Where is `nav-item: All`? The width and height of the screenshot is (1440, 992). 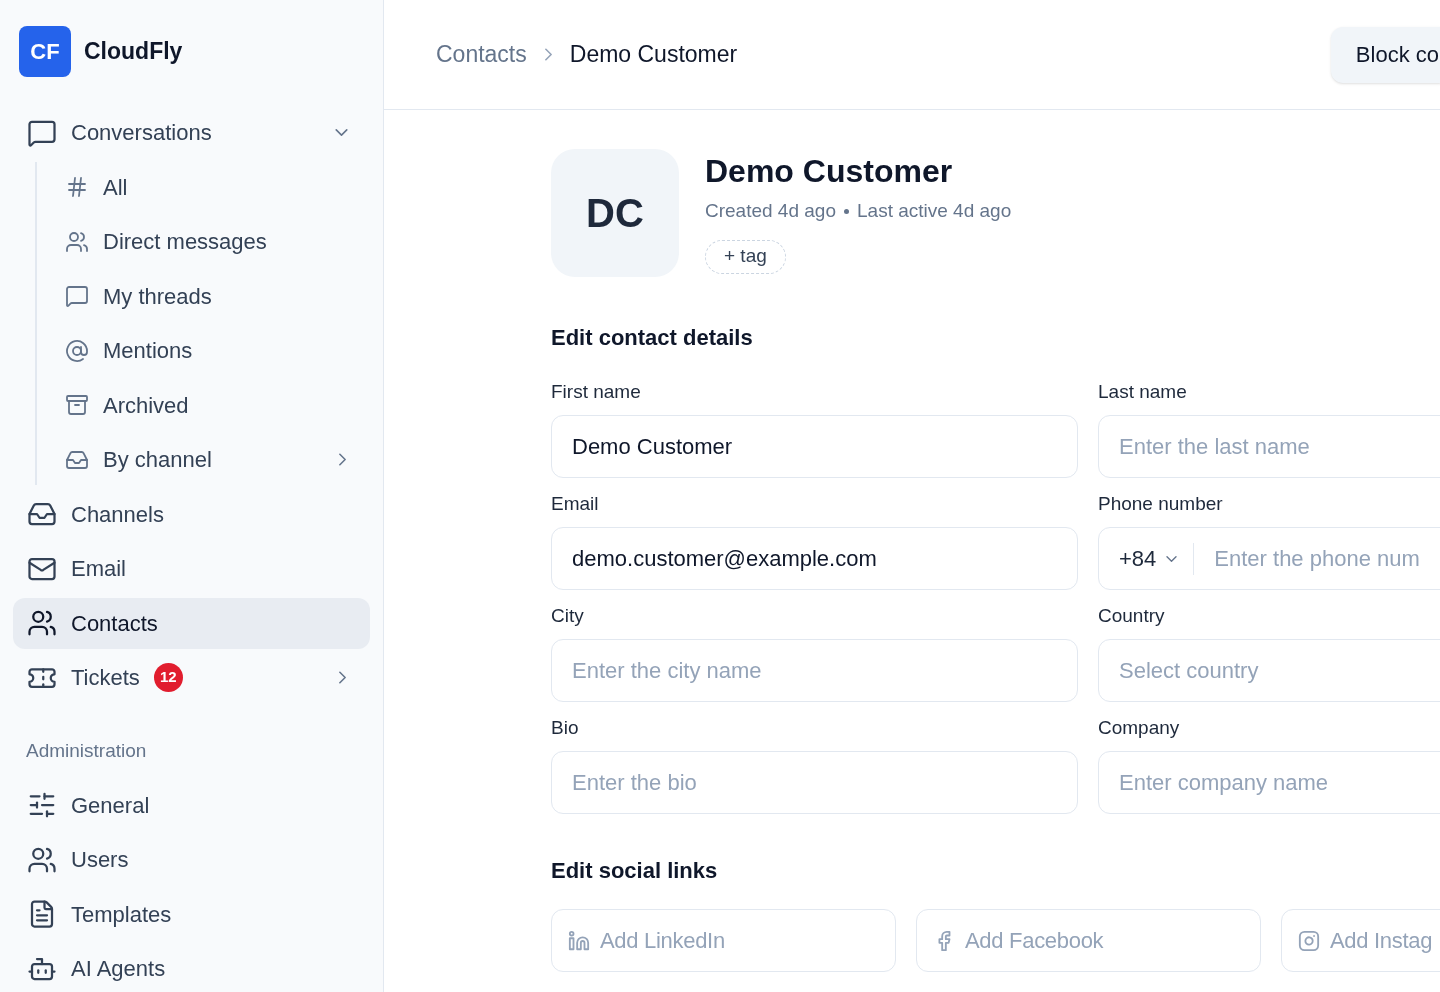
nav-item: All is located at coordinates (191, 187).